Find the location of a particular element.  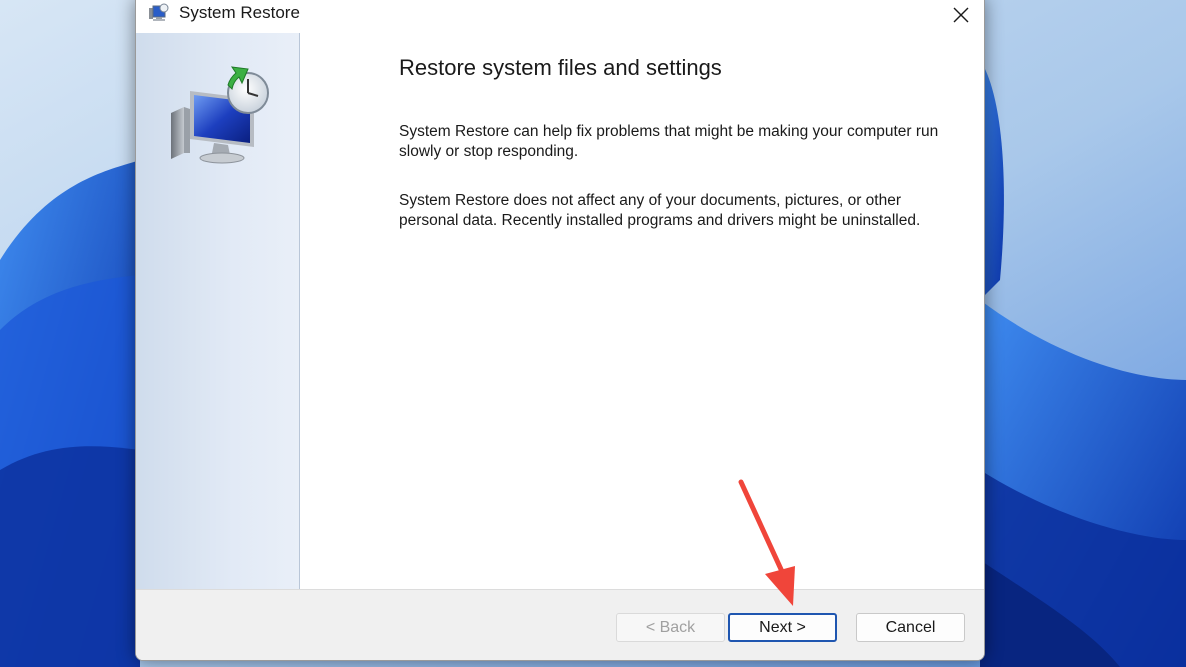

wizard-side-panel is located at coordinates (218, 311).